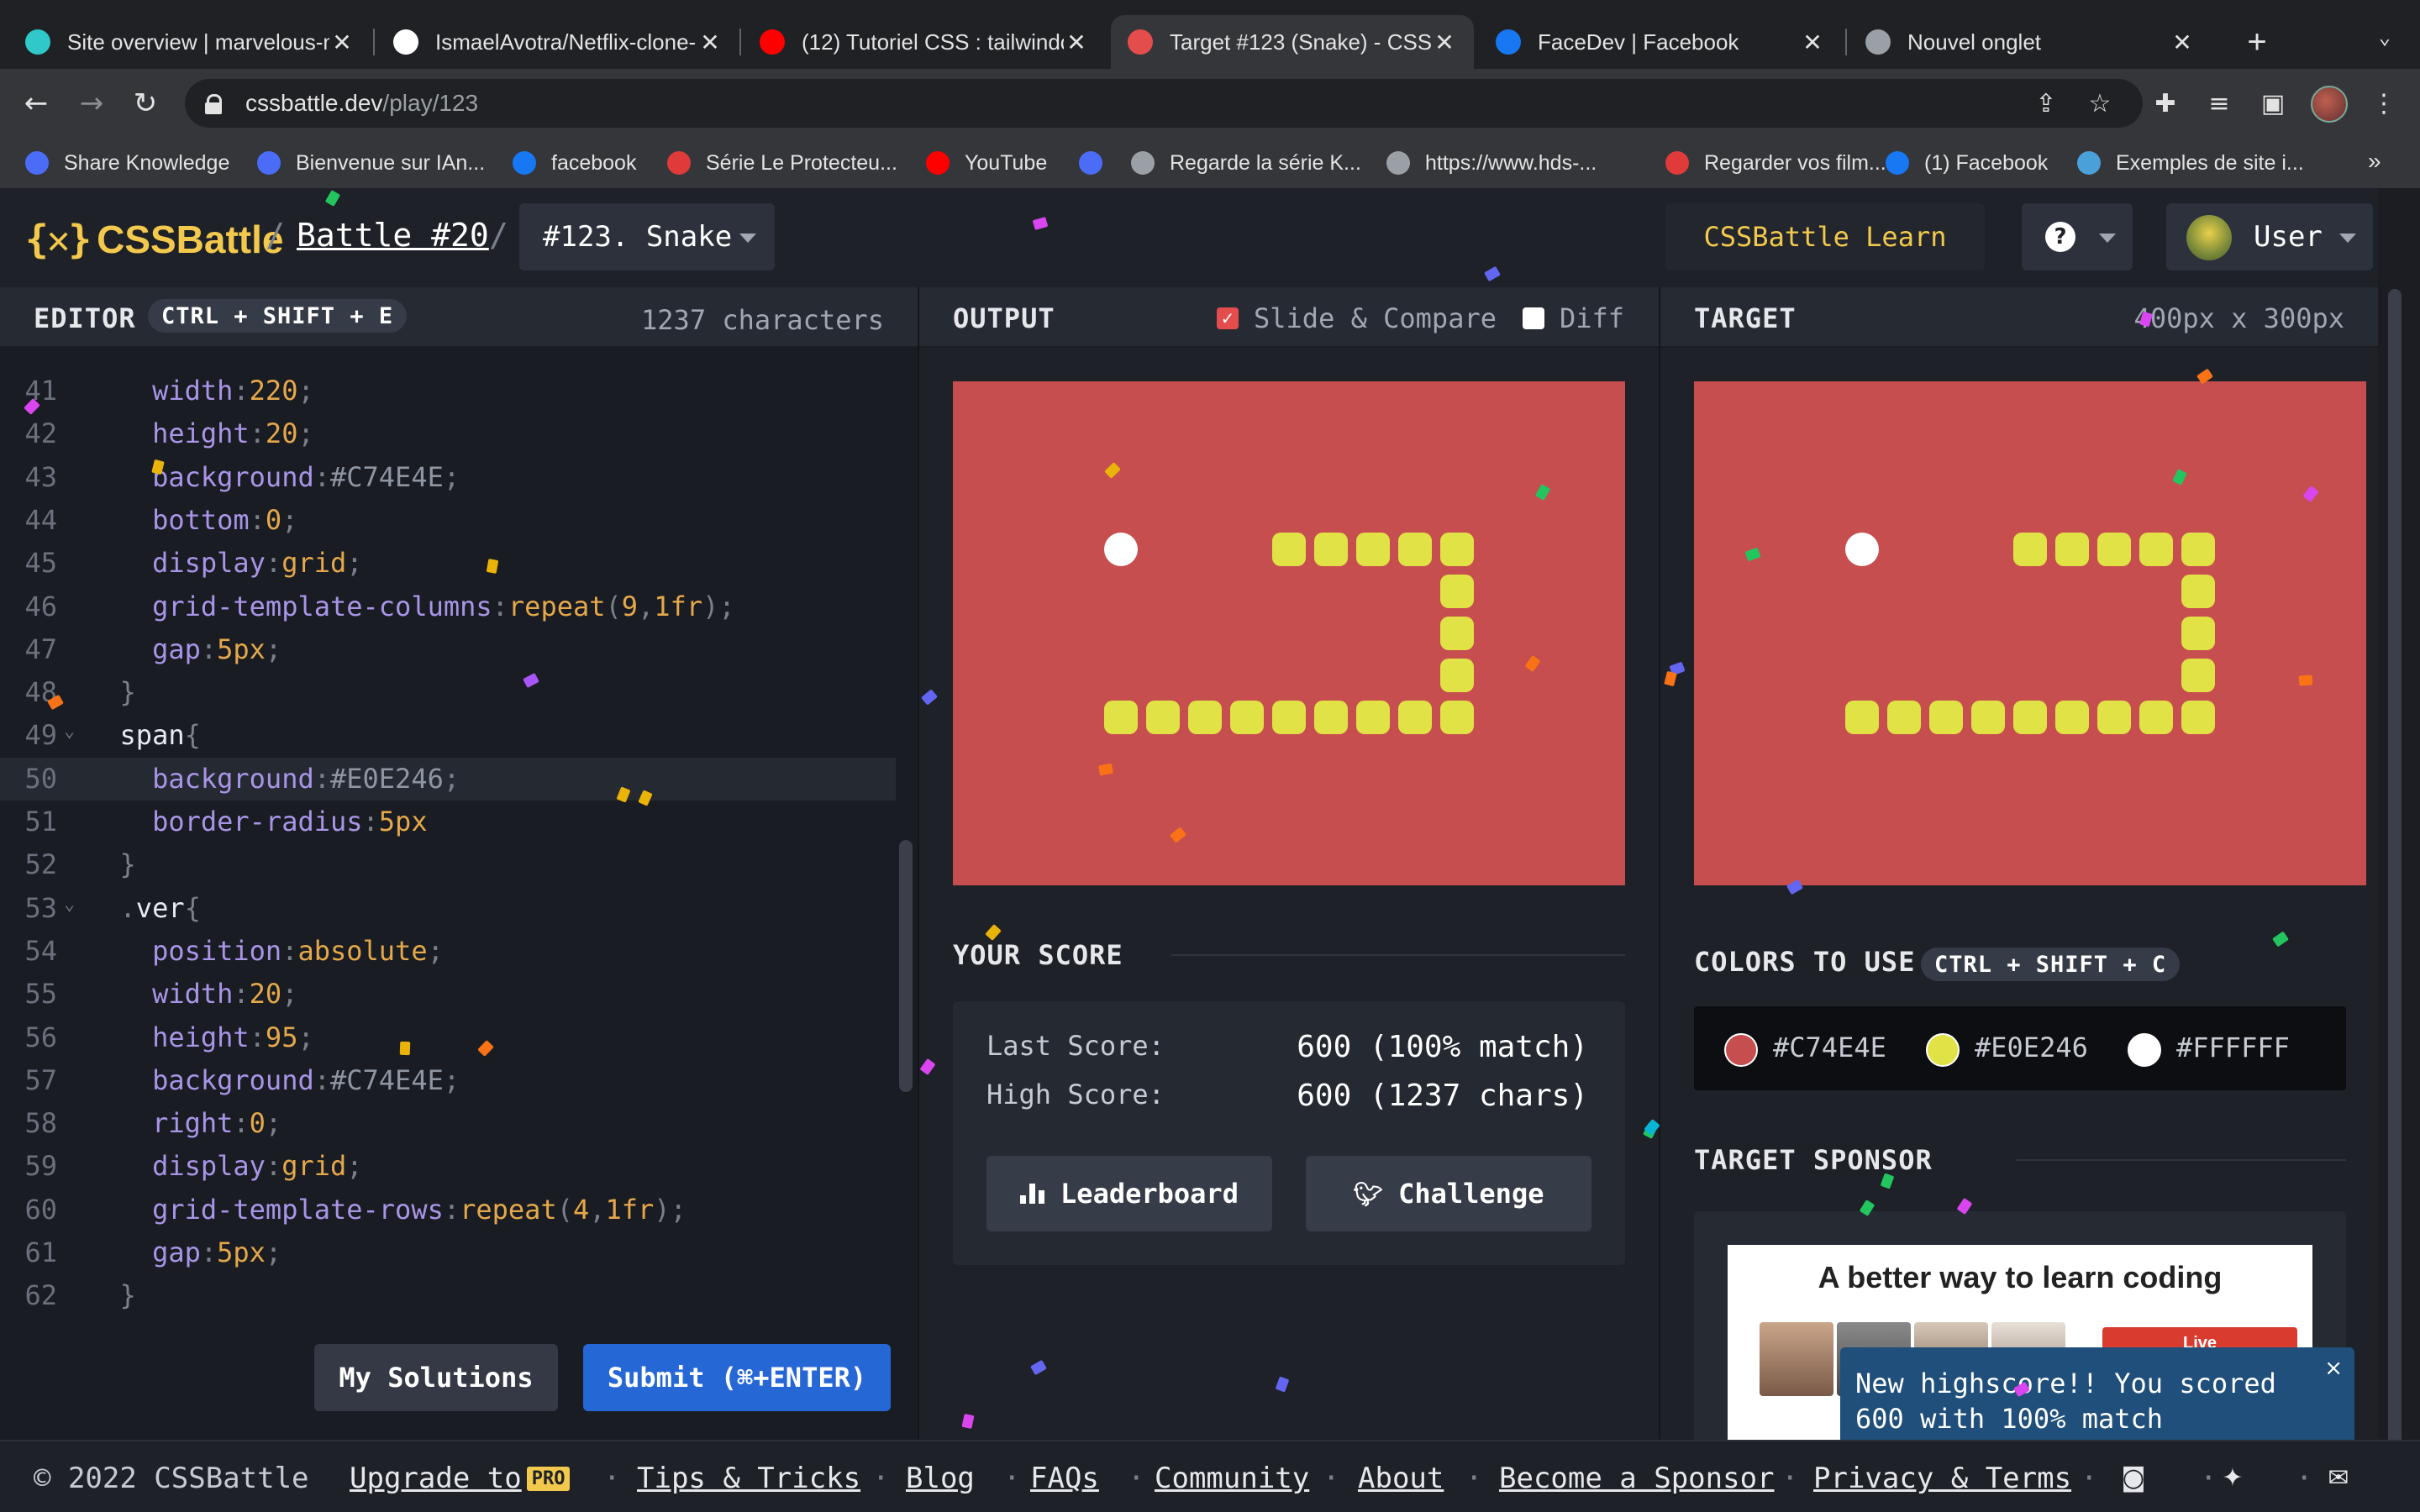  I want to click on output-preview, so click(1289, 633).